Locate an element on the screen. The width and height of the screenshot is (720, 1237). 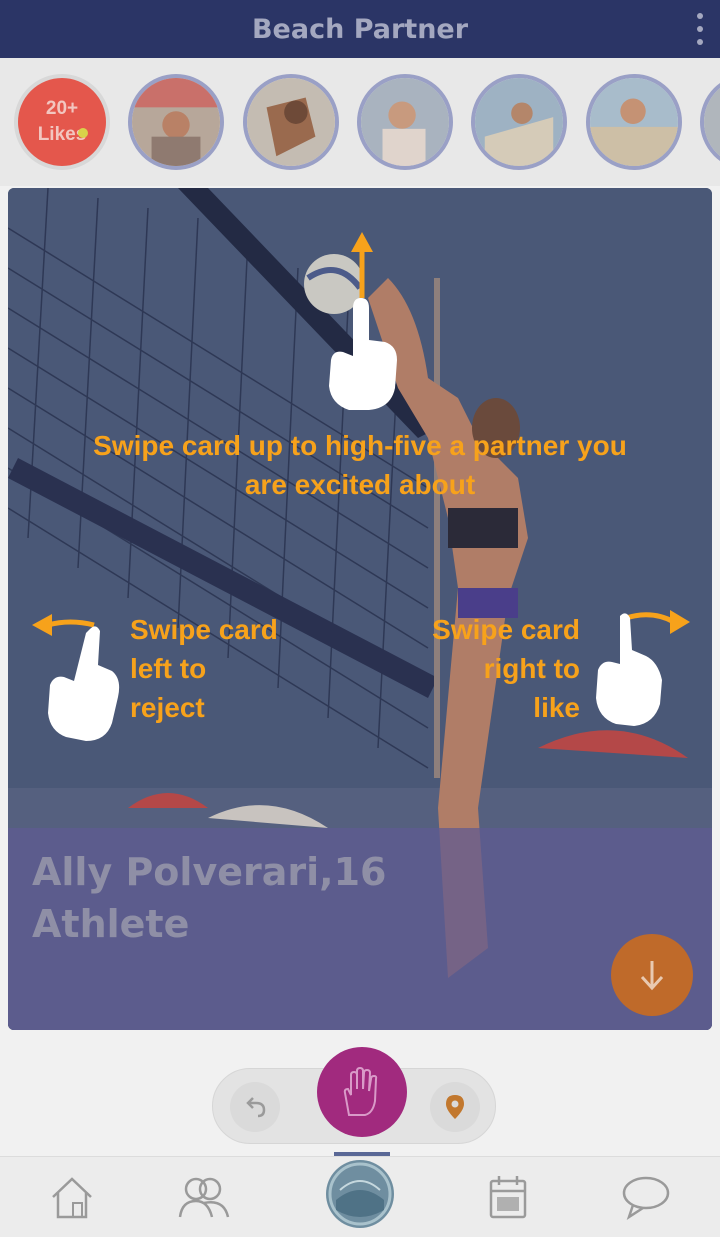
swipe-right-gesture-icon is located at coordinates (643, 668).